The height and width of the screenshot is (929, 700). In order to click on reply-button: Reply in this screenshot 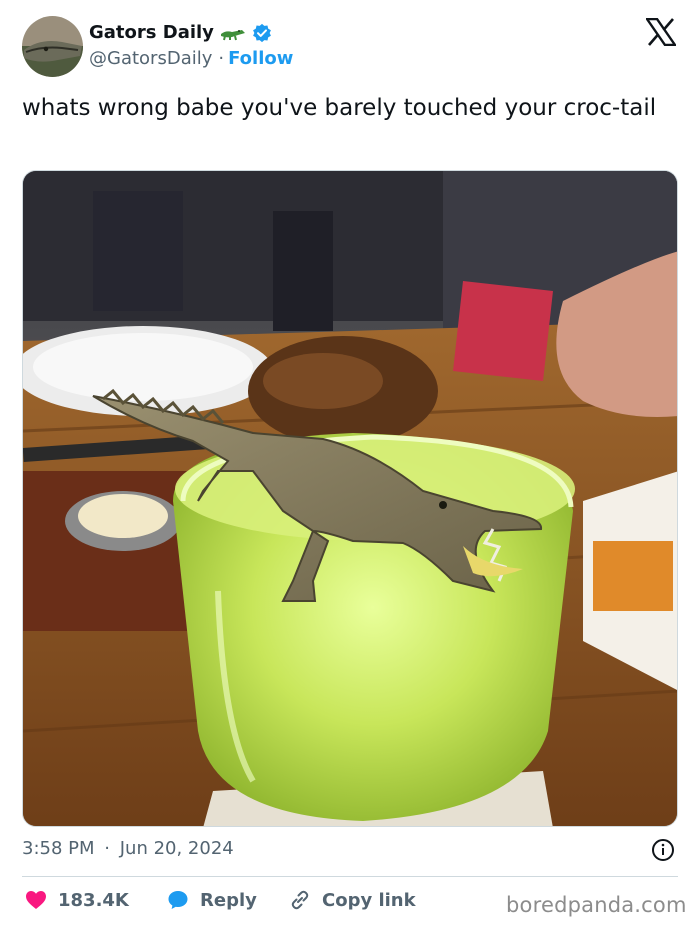, I will do `click(211, 900)`.